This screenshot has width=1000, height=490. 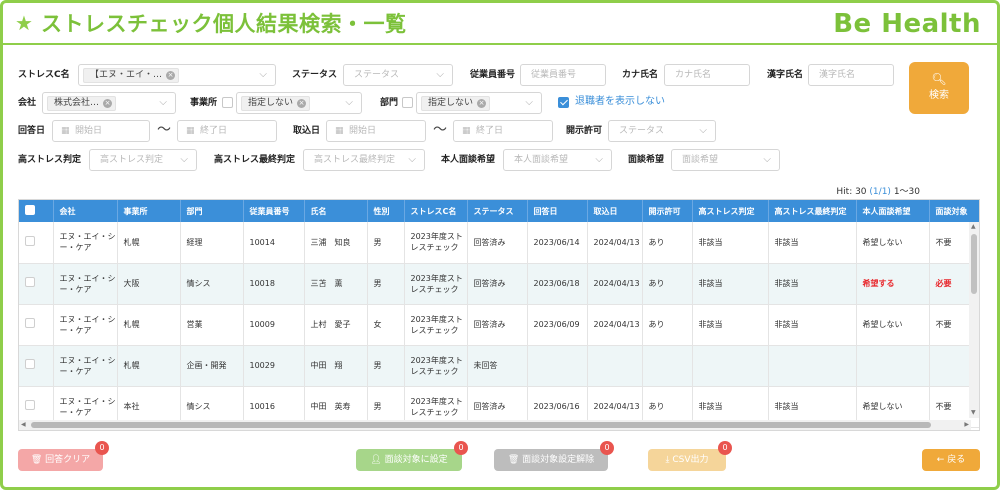 I want to click on select-all-checkbox, so click(x=30, y=210).